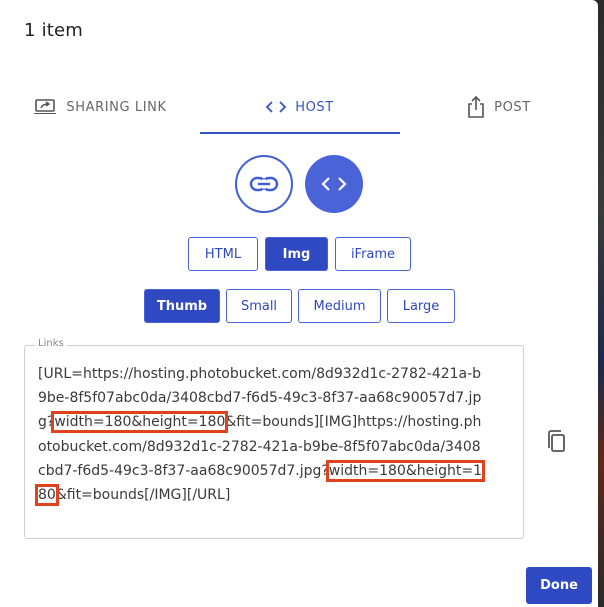 The height and width of the screenshot is (607, 604). I want to click on size-medium-button: Medium, so click(339, 306).